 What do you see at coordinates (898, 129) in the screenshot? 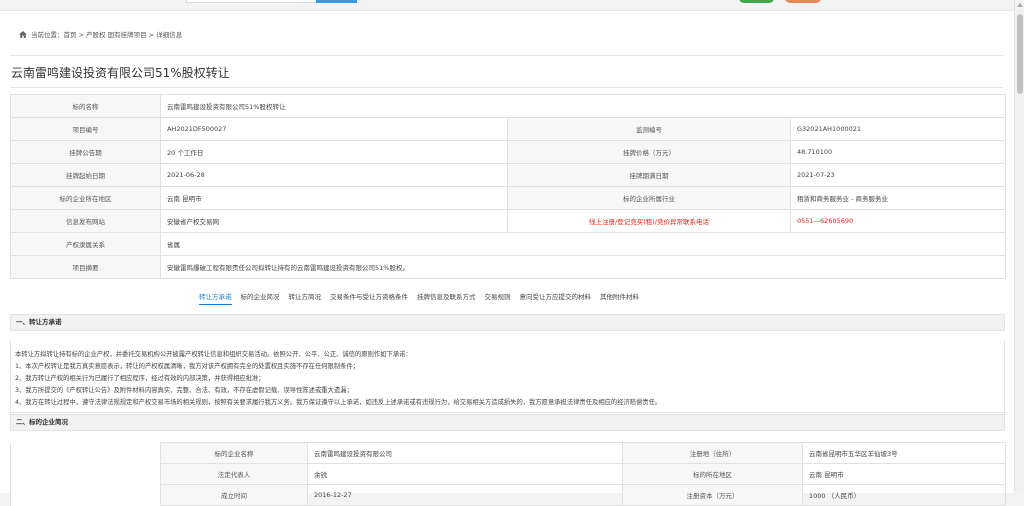
I see `monitor-no-value: G32021AH1000021` at bounding box center [898, 129].